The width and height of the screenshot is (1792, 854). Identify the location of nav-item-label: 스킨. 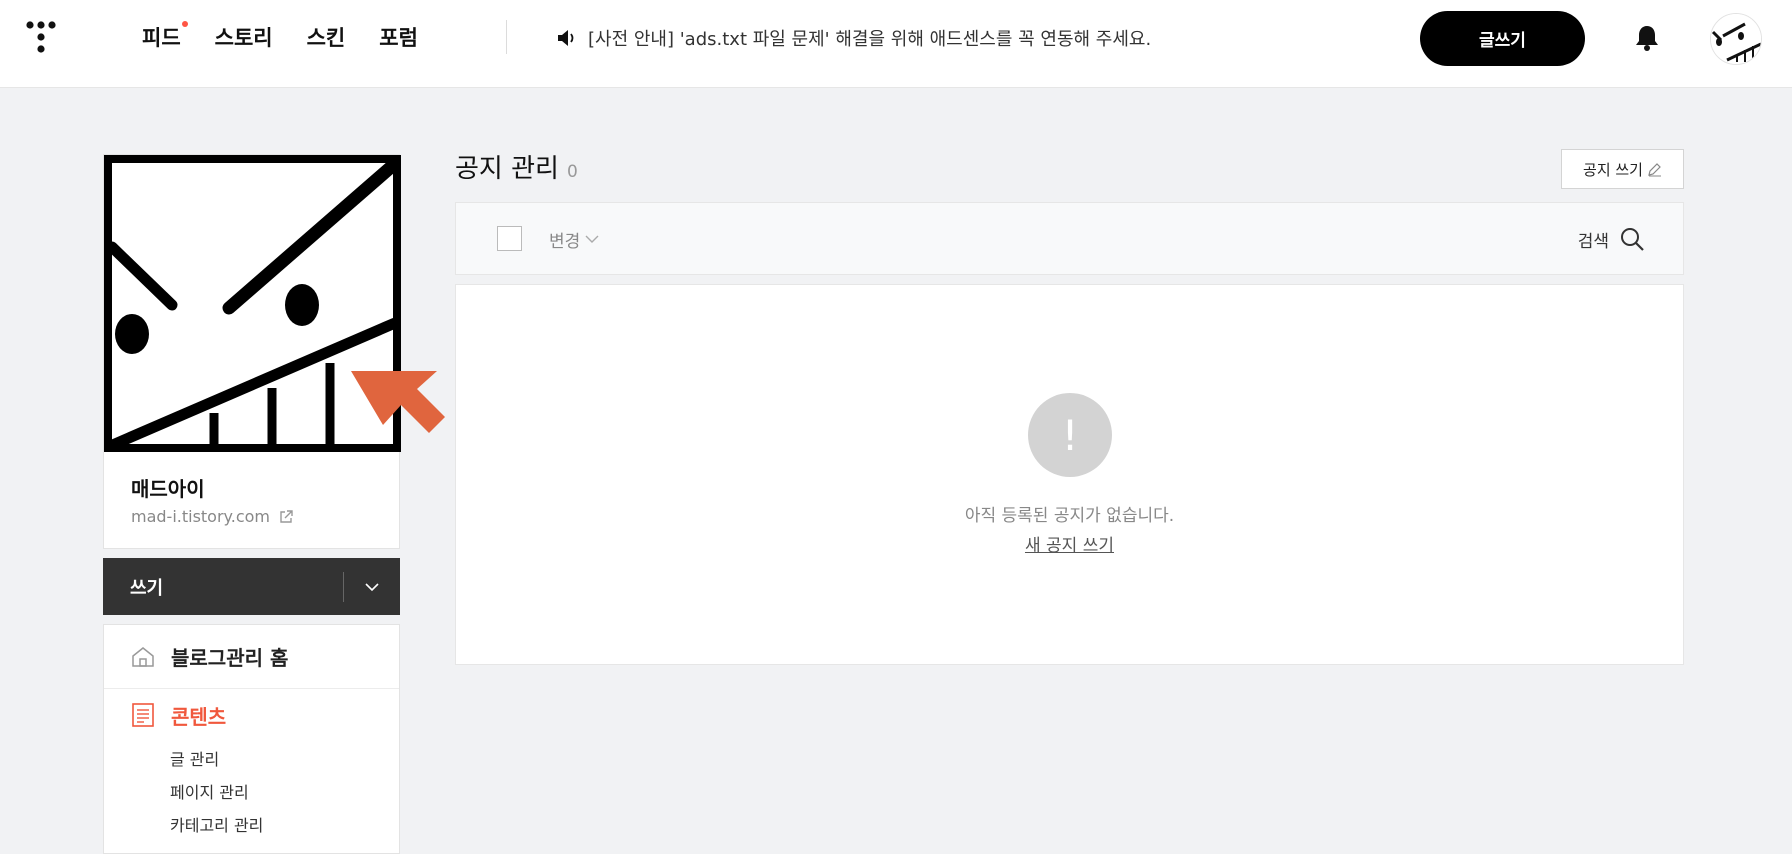
(326, 38).